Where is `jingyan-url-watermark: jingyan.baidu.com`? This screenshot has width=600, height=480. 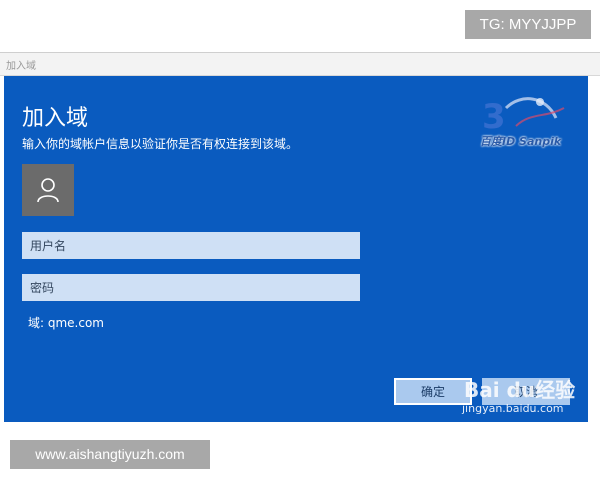
jingyan-url-watermark: jingyan.baidu.com is located at coordinates (513, 408).